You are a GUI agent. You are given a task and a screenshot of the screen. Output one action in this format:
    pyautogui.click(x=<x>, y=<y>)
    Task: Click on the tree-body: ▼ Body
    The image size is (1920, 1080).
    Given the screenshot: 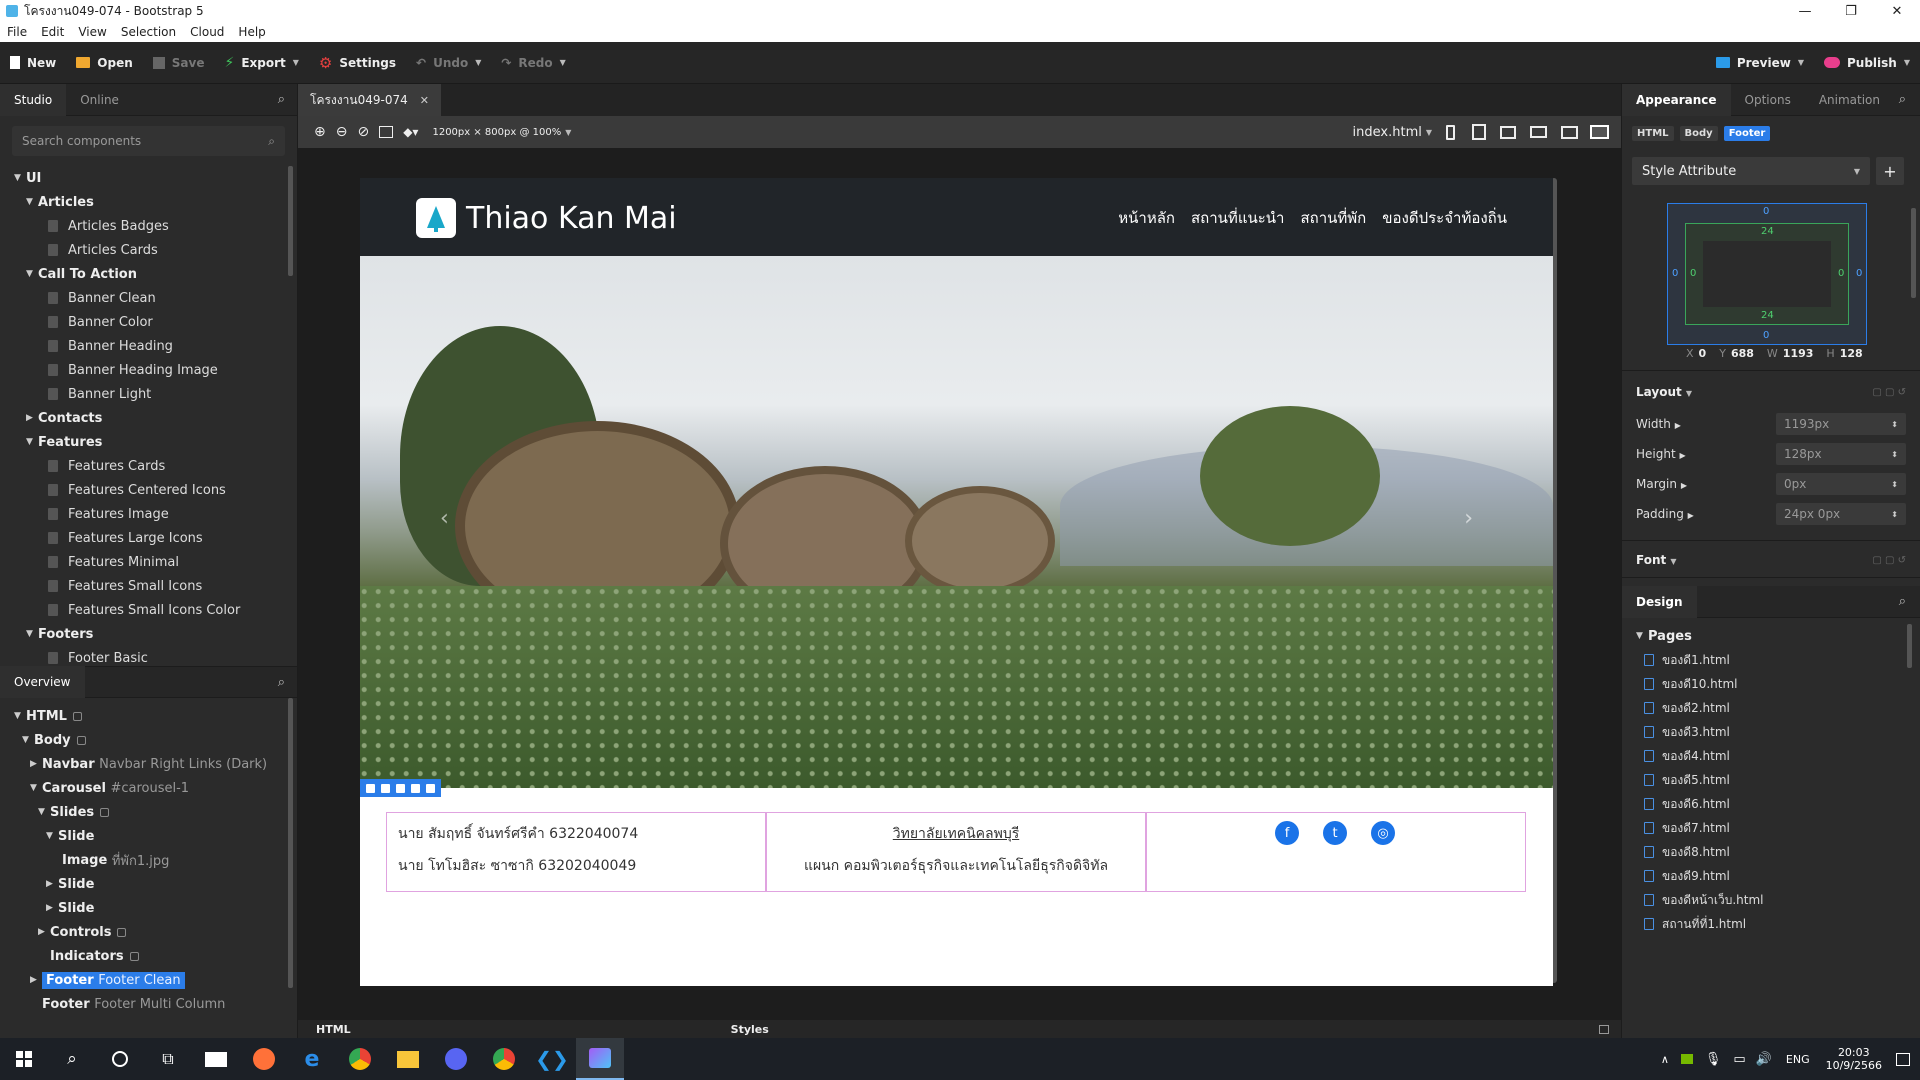 What is the action you would take?
    pyautogui.click(x=155, y=740)
    